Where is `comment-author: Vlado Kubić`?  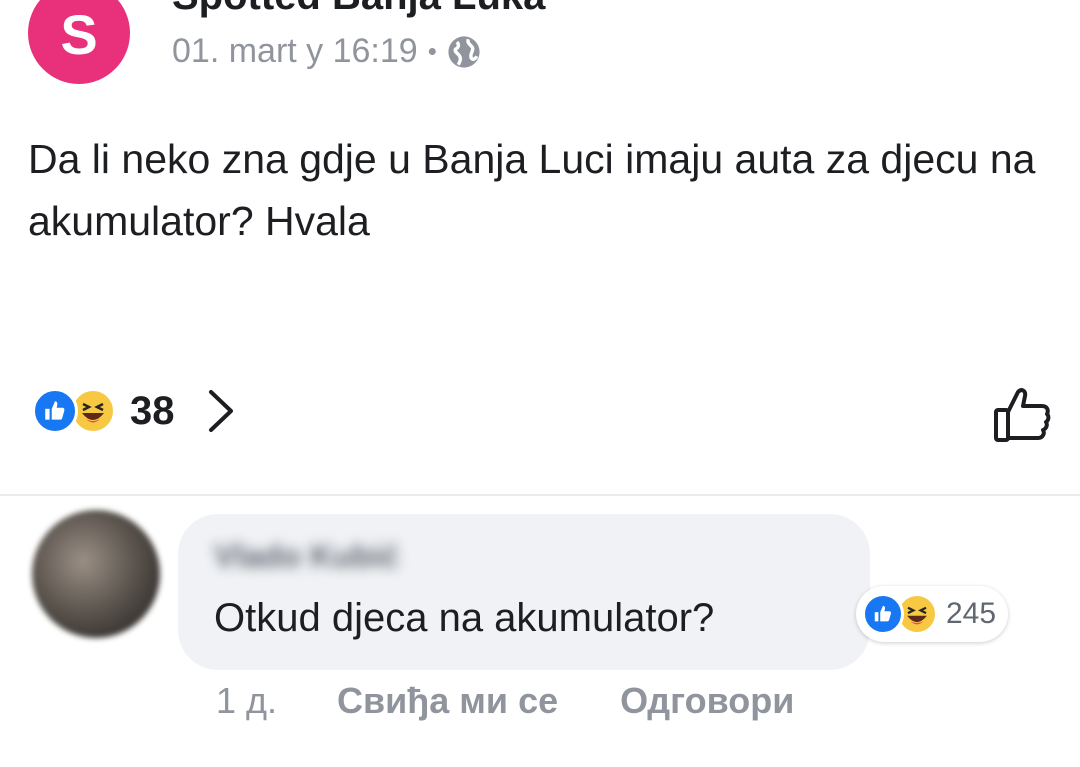 comment-author: Vlado Kubić is located at coordinates (306, 556).